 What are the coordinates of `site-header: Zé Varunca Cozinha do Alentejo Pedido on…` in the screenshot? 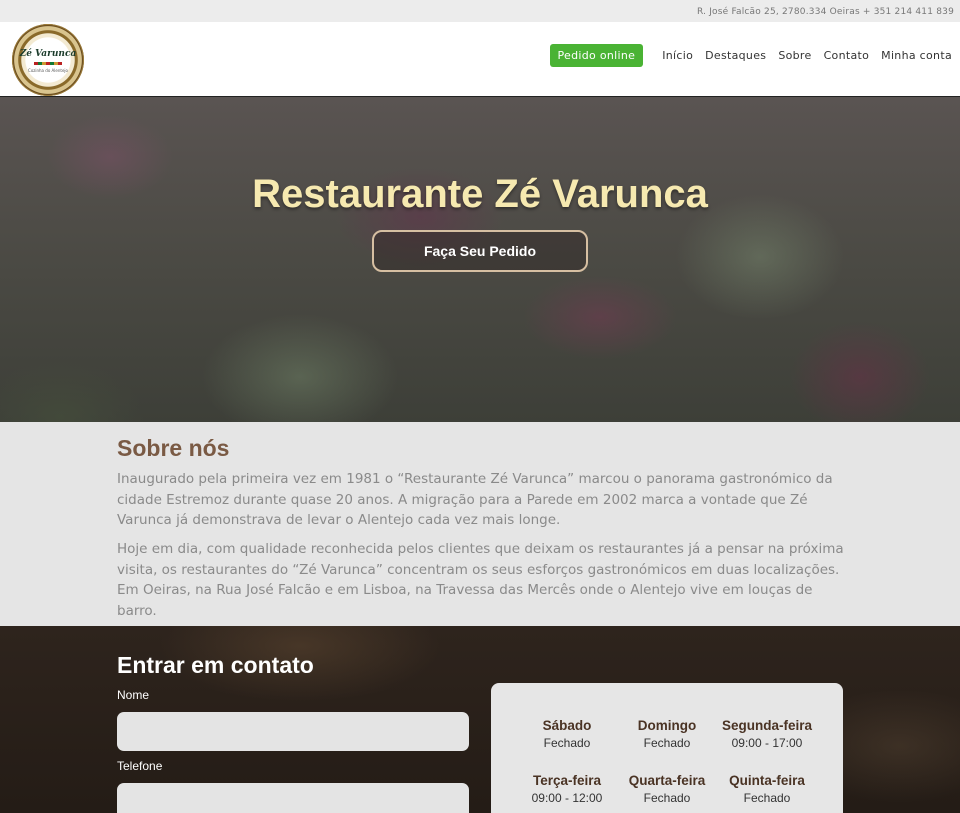 It's located at (480, 59).